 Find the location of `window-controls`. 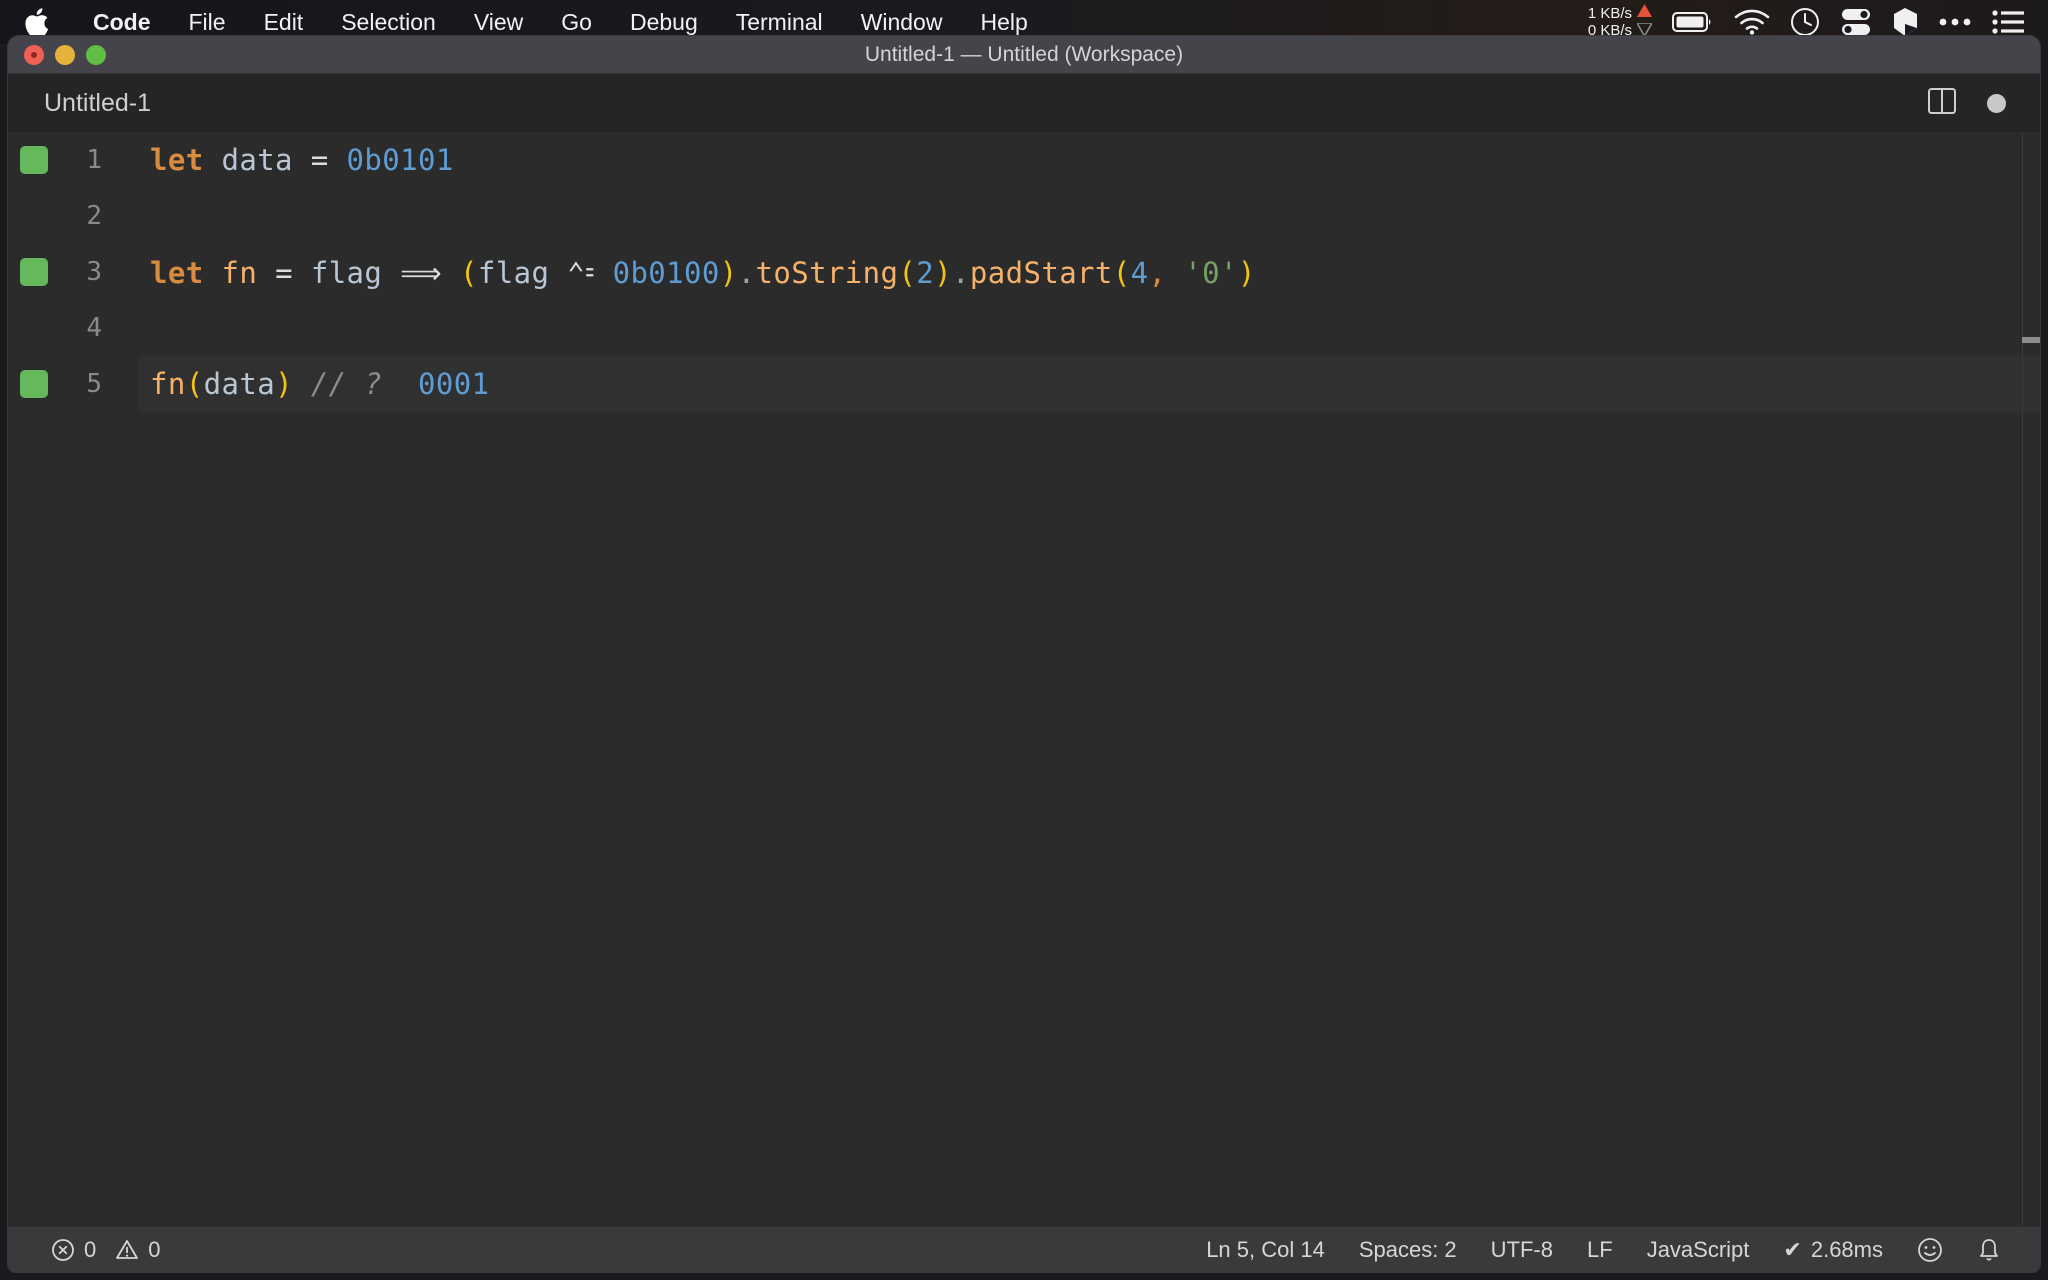

window-controls is located at coordinates (57, 54).